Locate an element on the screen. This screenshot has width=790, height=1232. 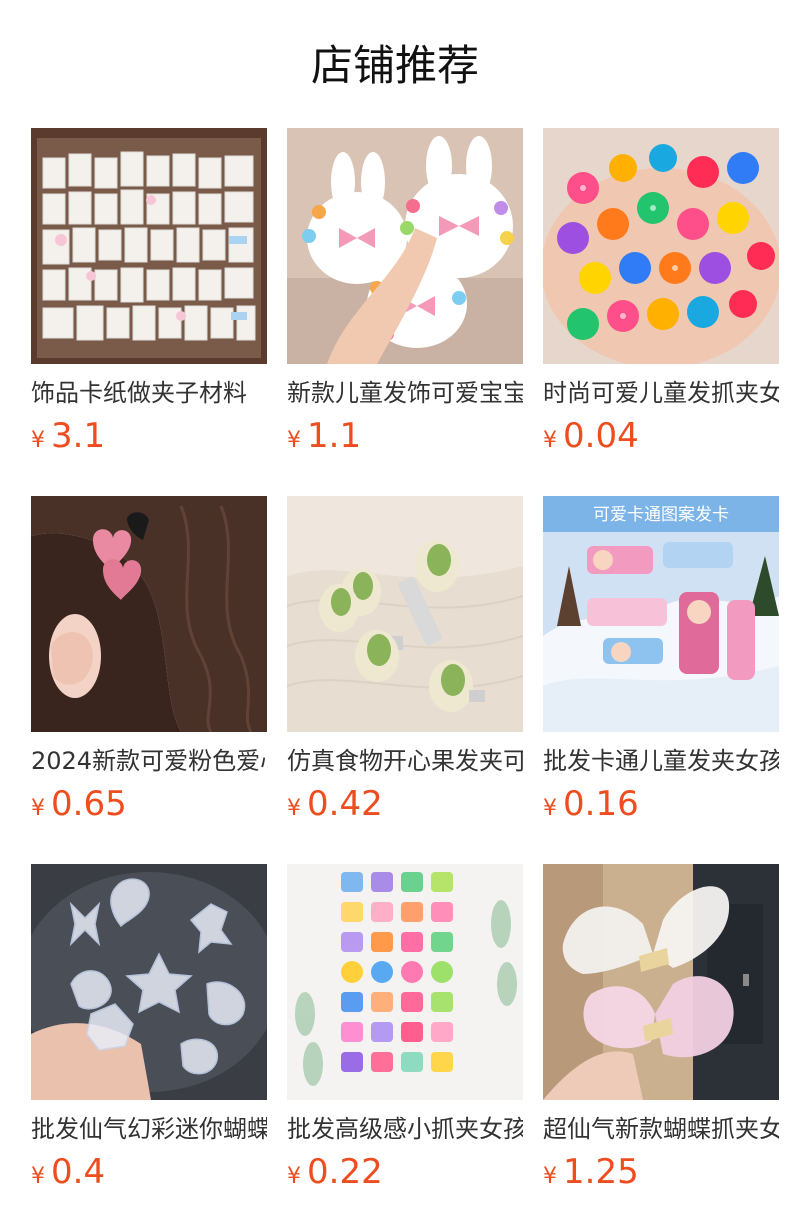
product-card: 批发仙气幻彩迷你蝴蝶 ¥0.4 is located at coordinates (149, 1034).